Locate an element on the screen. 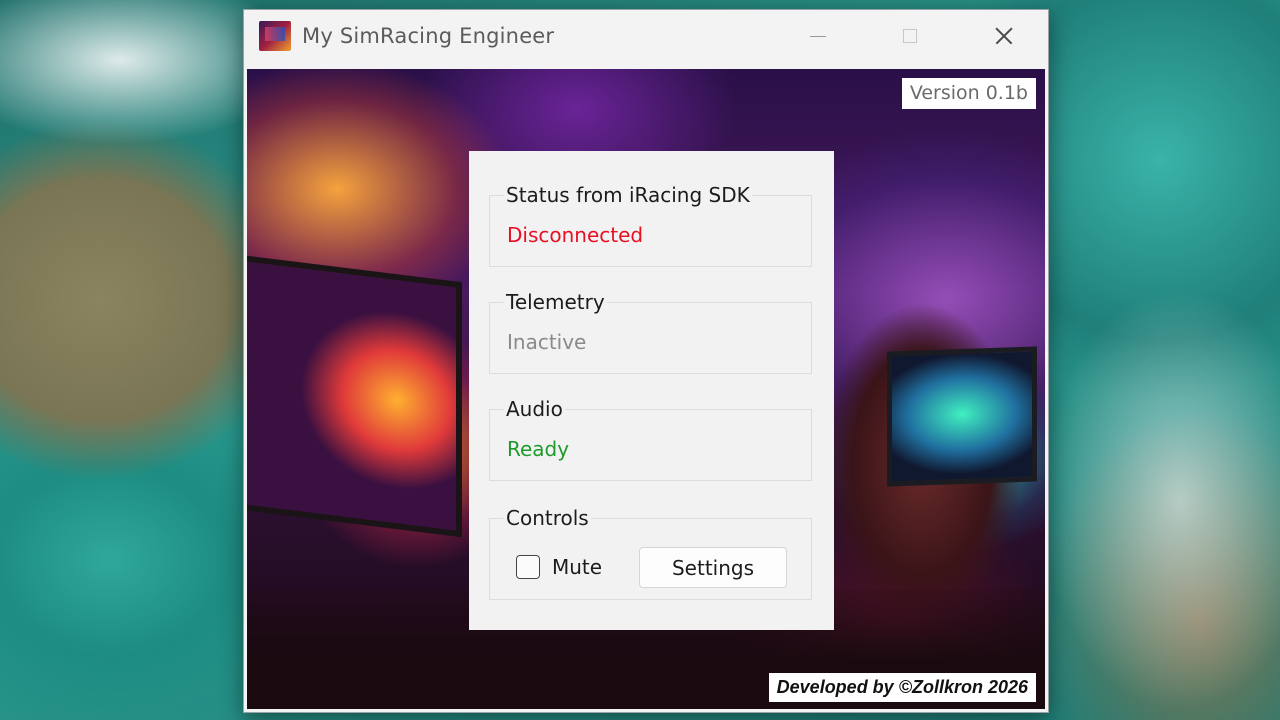 This screenshot has width=1280, height=720. version-label: Version 0.1b is located at coordinates (968, 93).